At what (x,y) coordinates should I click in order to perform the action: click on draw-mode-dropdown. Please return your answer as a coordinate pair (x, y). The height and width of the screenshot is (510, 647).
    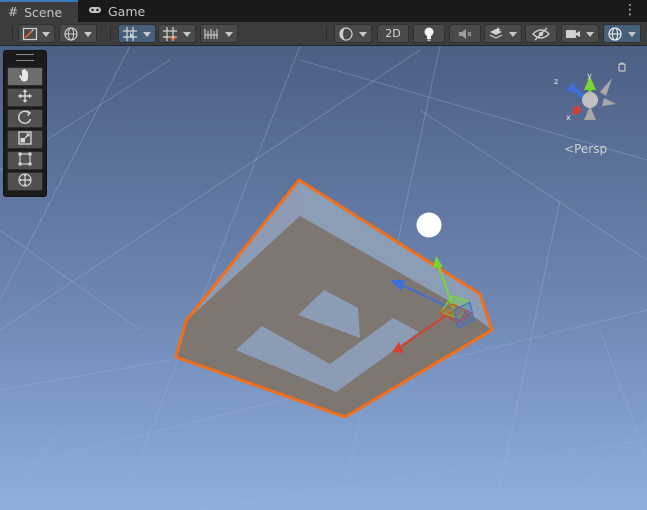
    Looking at the image, I should click on (36, 33).